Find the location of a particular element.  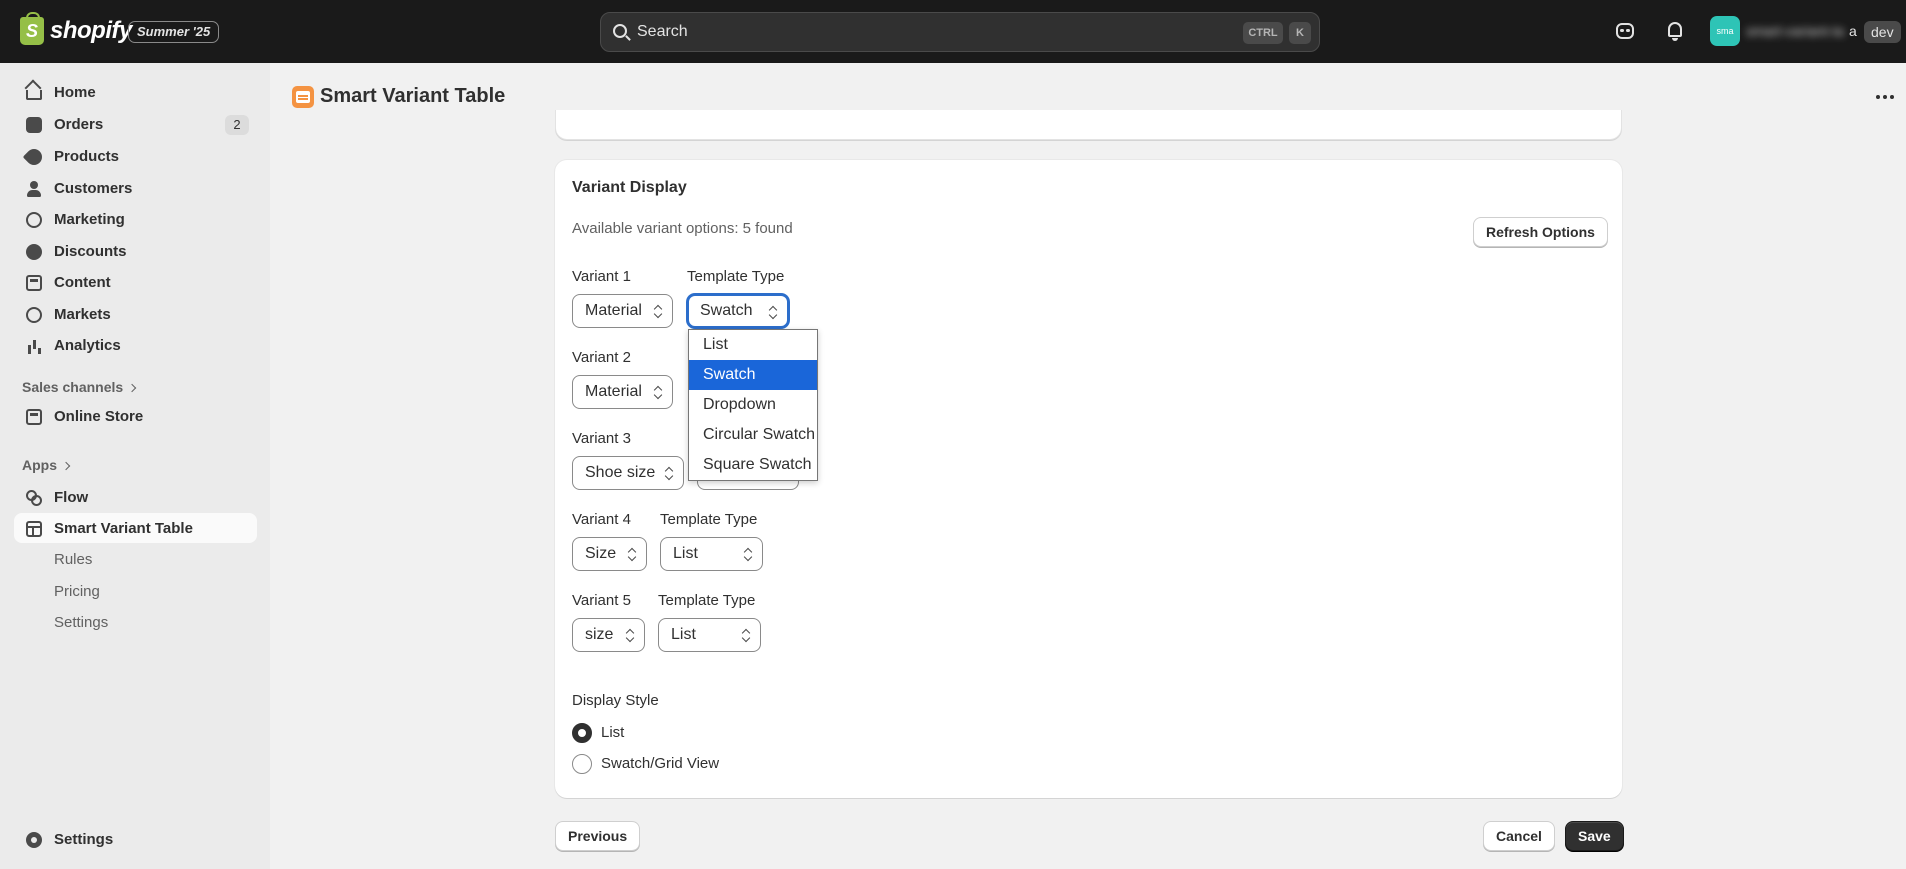

shortcut-ctrl-key: CTRL is located at coordinates (1263, 33).